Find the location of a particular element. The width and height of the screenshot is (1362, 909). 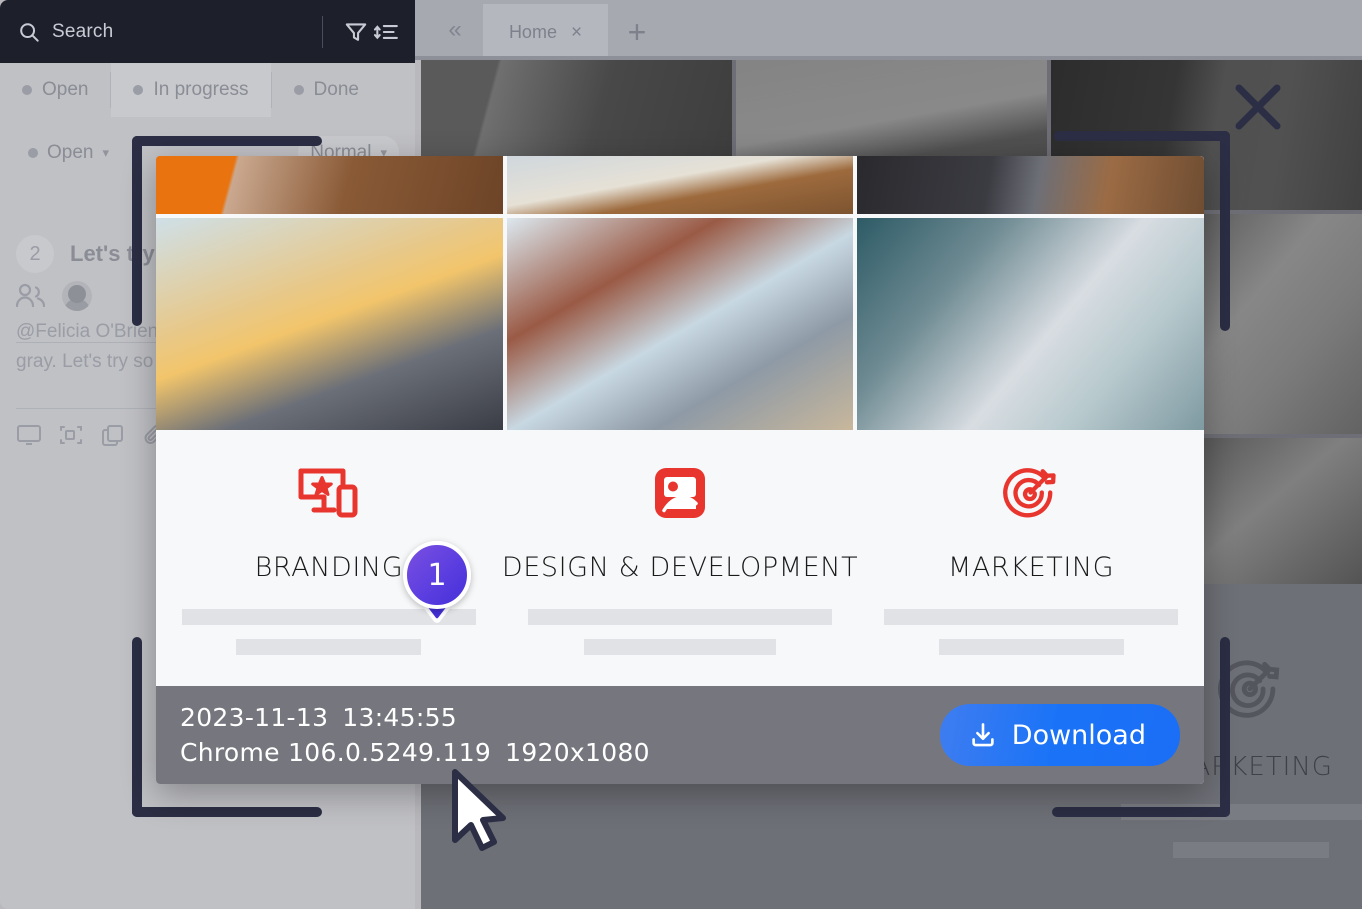

status-tab-in-progress: In progress is located at coordinates (191, 90).